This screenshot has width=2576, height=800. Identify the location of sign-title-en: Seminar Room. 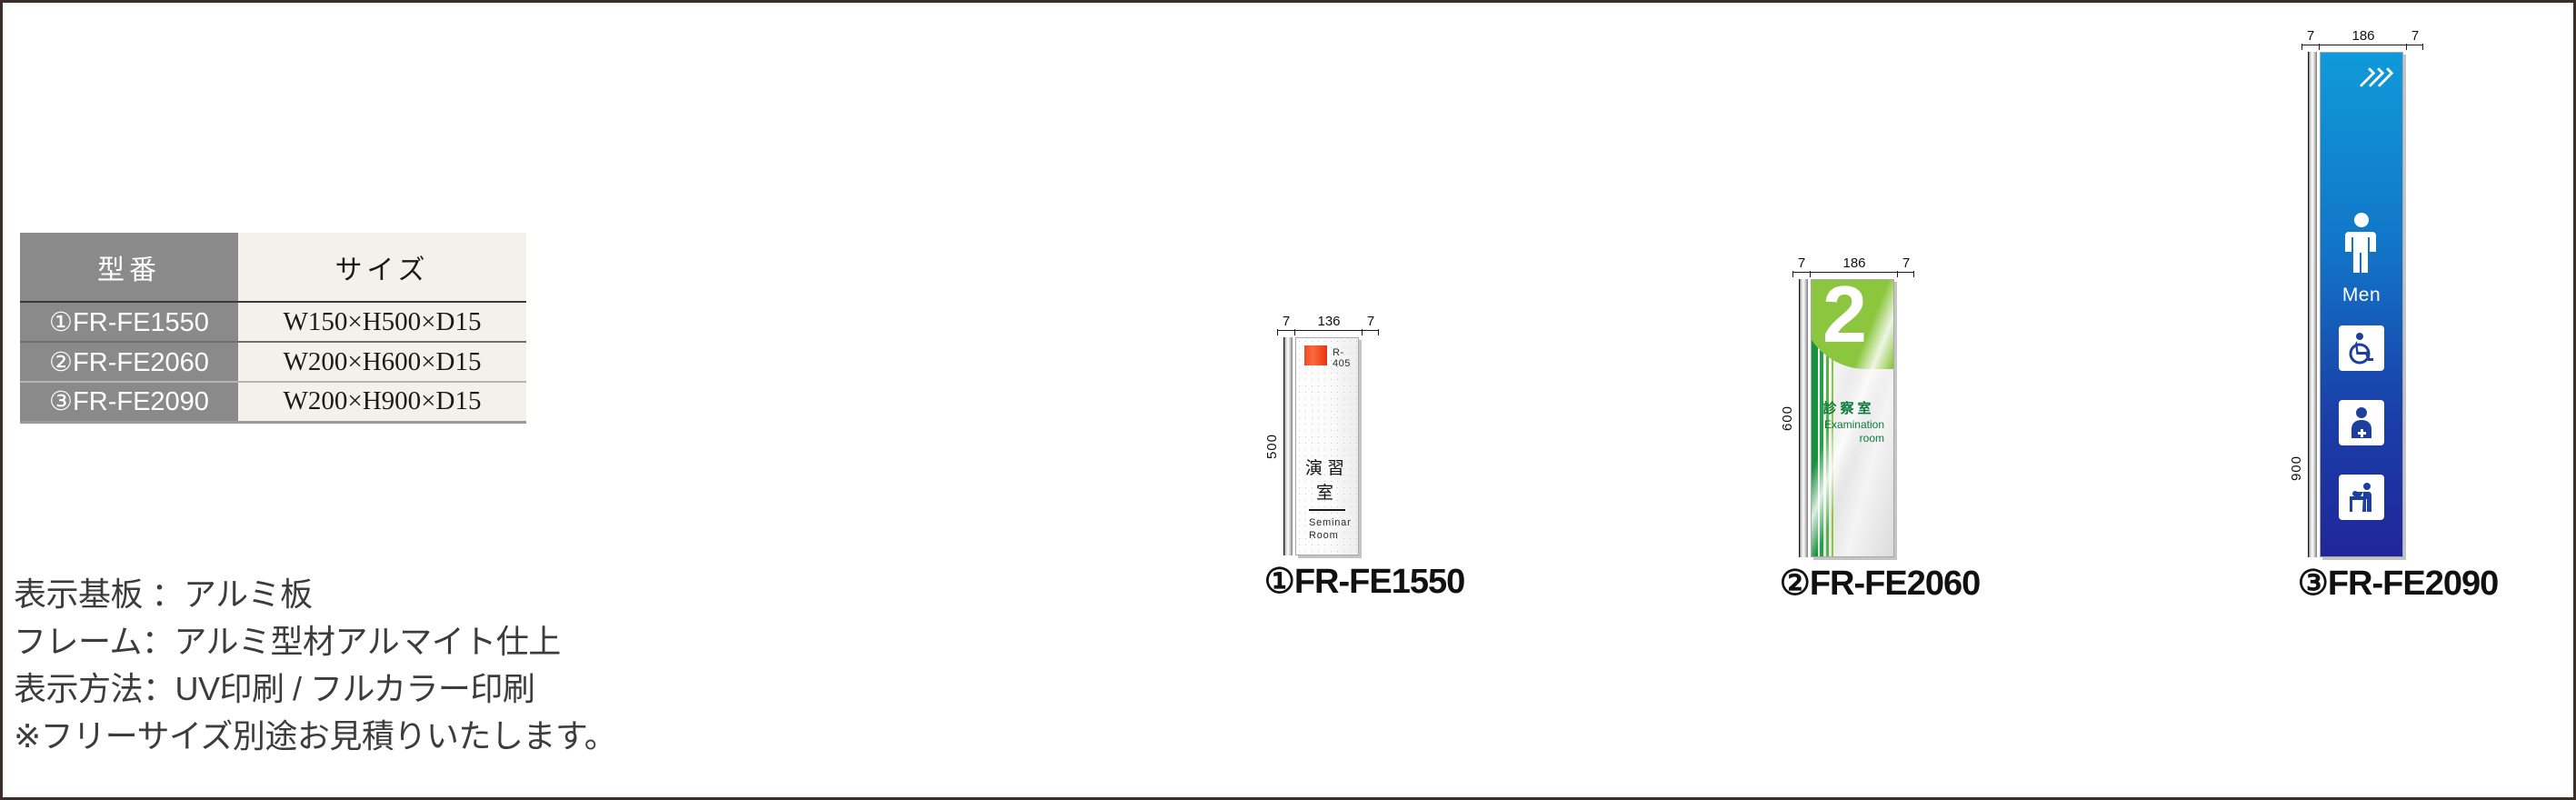
(1330, 529).